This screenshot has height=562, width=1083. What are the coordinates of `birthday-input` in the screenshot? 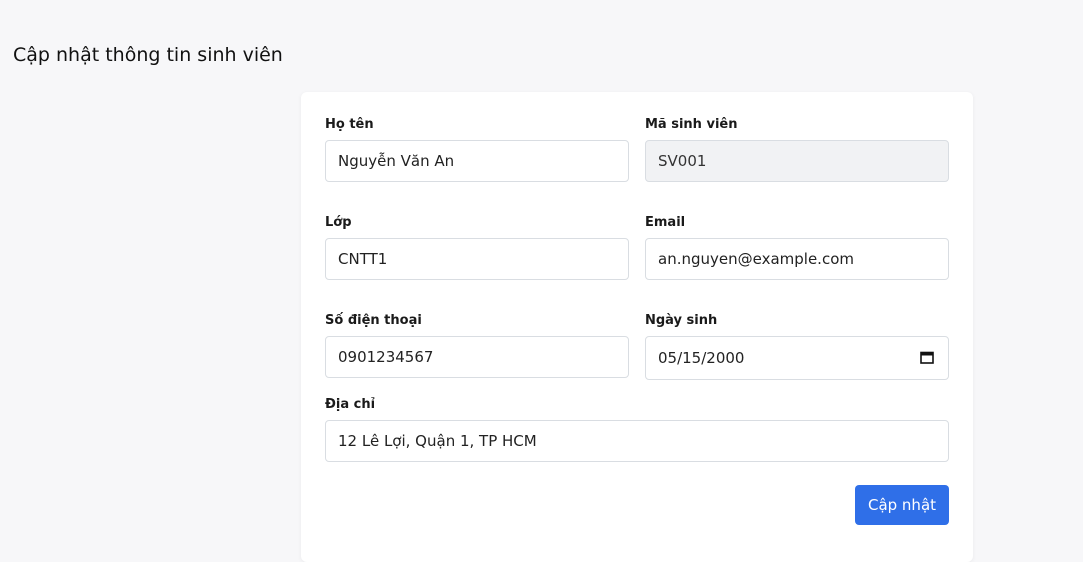 It's located at (797, 358).